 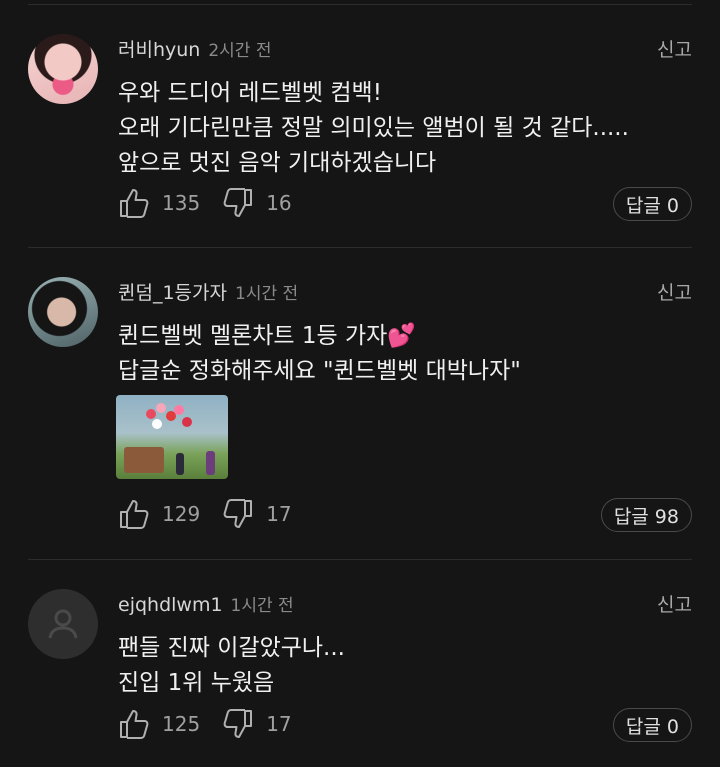 I want to click on dislike-button: 16, so click(x=257, y=203).